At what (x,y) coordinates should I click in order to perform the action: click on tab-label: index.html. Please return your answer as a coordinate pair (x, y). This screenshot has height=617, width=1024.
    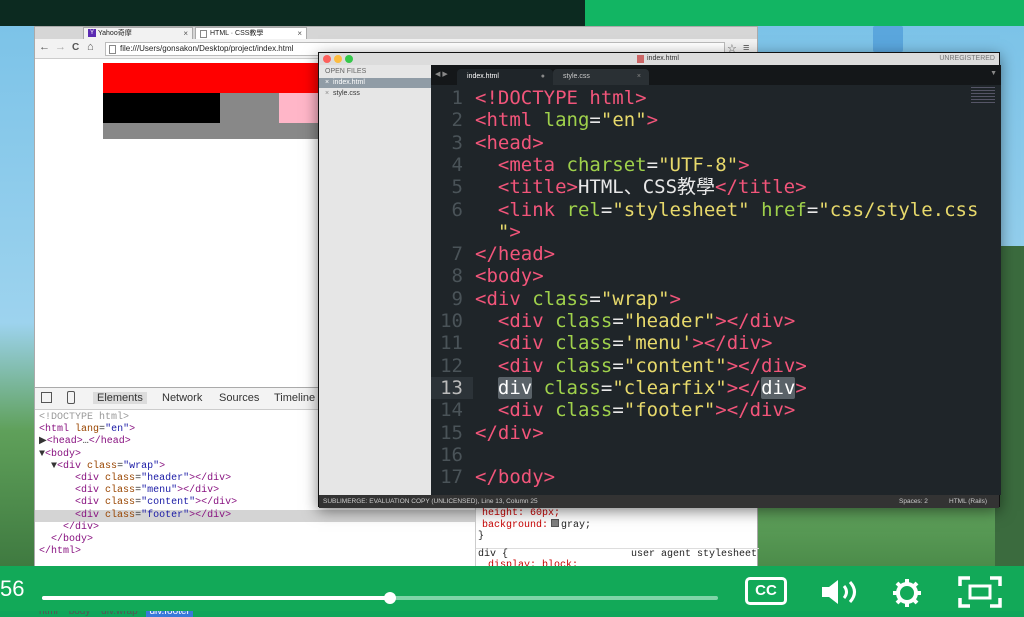
    Looking at the image, I should click on (483, 76).